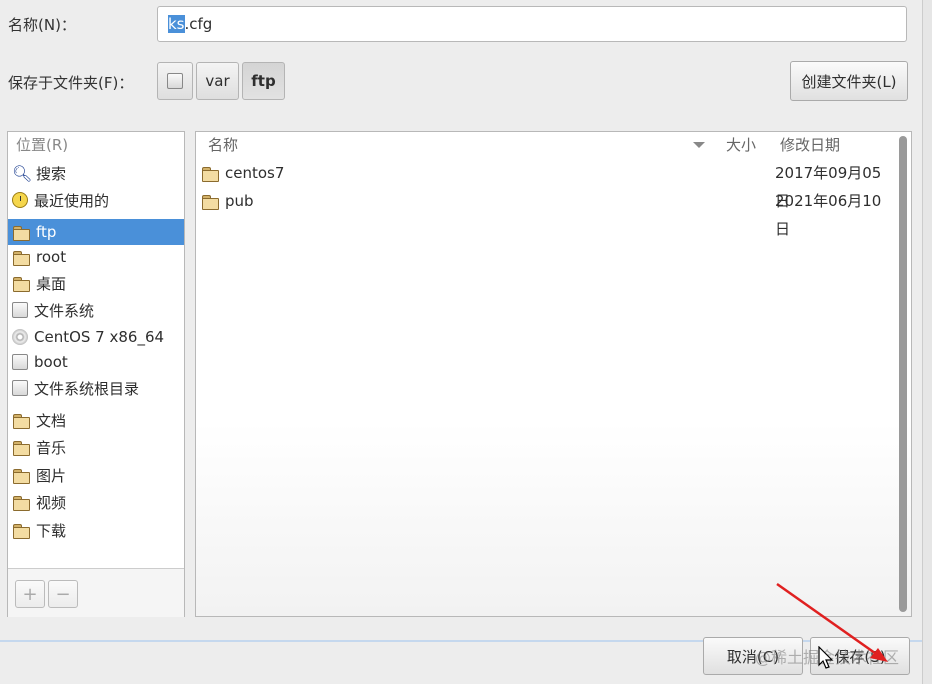 This screenshot has height=684, width=932. I want to click on filename-selected-text: ks, so click(176, 24).